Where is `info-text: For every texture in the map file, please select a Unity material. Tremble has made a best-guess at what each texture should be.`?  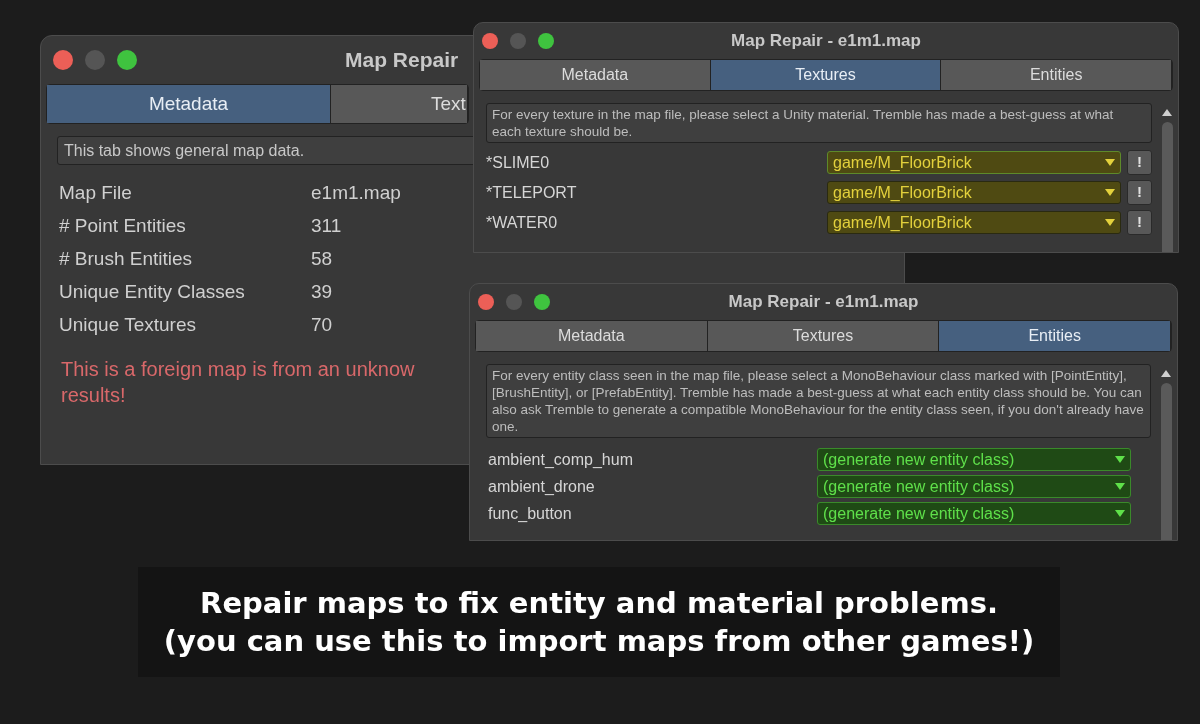
info-text: For every texture in the map file, please select a Unity material. Tremble has made a best-guess at what each texture should be. is located at coordinates (819, 123).